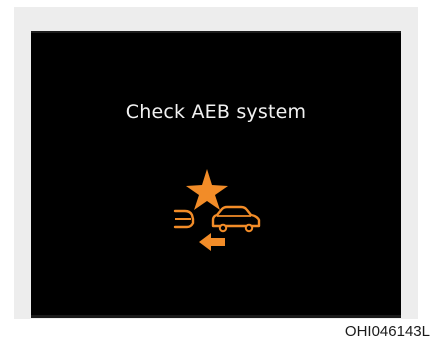  What do you see at coordinates (216, 32) in the screenshot?
I see `display-top-edge` at bounding box center [216, 32].